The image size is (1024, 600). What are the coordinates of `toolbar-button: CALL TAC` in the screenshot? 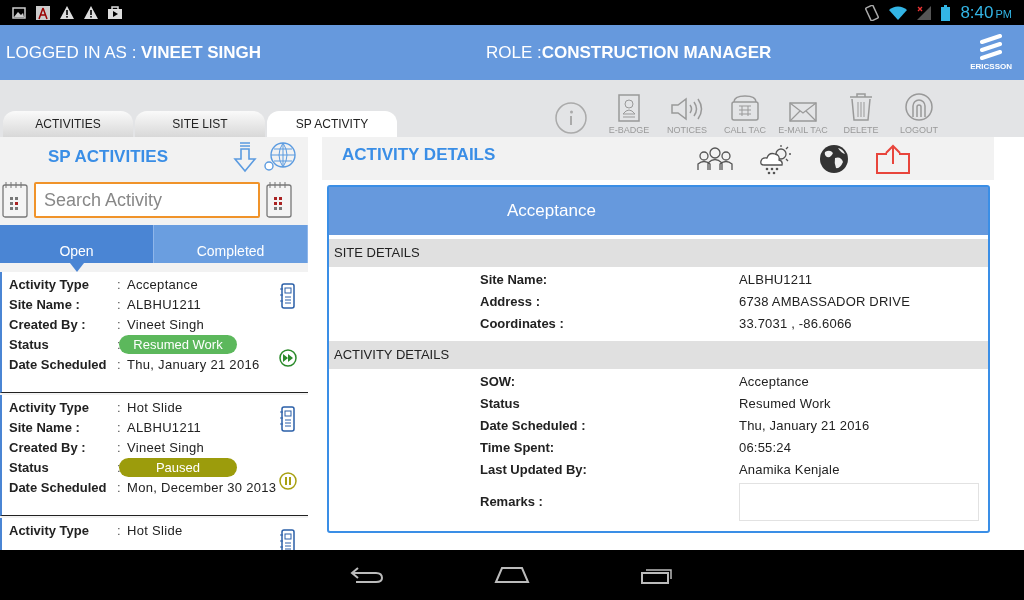 It's located at (745, 111).